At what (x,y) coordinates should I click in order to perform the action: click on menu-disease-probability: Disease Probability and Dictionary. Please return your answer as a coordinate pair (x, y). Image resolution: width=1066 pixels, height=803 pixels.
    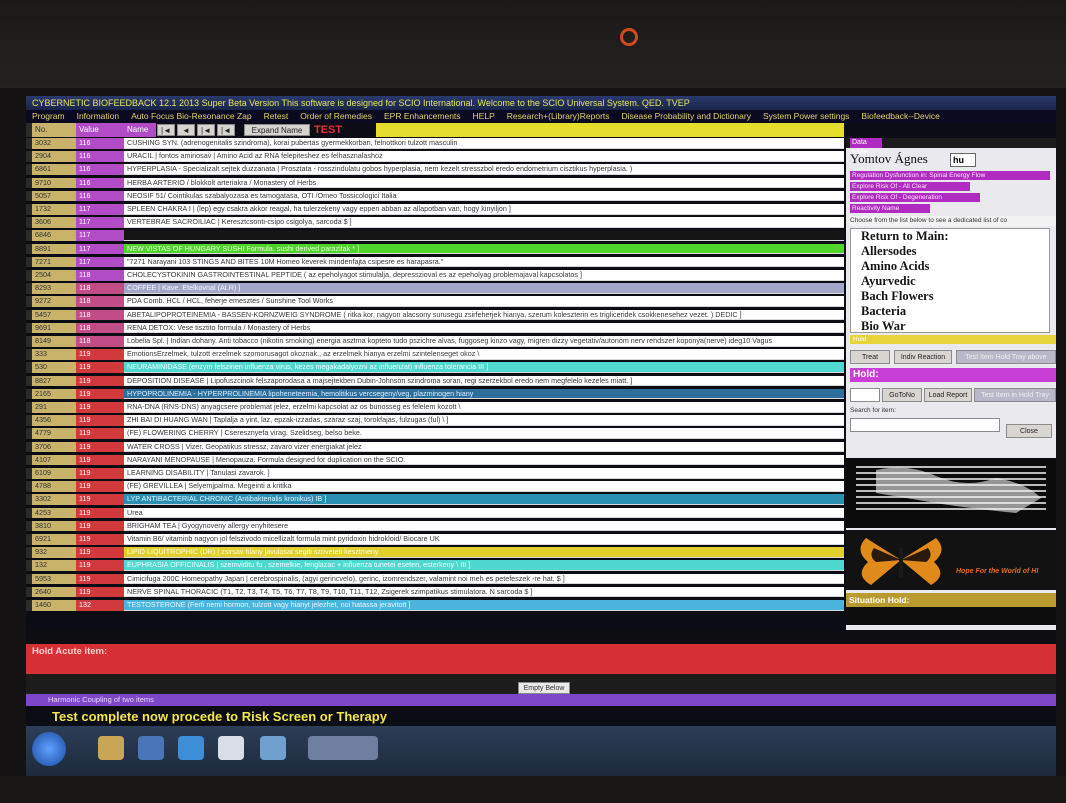
    Looking at the image, I should click on (686, 116).